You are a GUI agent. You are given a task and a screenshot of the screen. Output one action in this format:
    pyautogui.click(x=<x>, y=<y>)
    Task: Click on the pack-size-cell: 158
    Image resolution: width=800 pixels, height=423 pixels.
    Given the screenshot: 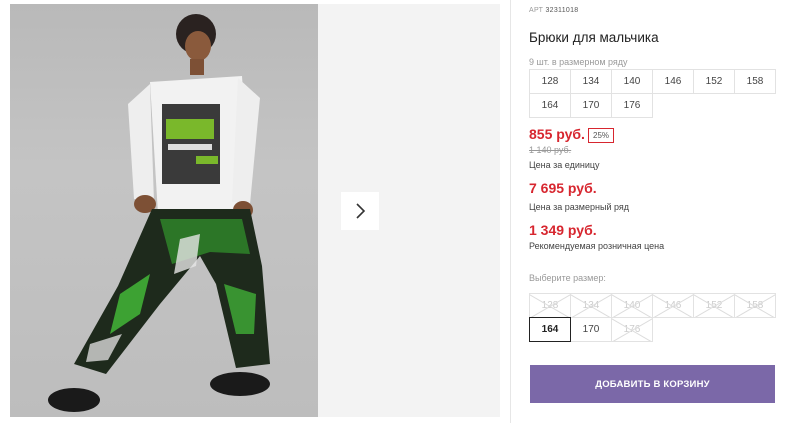 What is the action you would take?
    pyautogui.click(x=755, y=81)
    